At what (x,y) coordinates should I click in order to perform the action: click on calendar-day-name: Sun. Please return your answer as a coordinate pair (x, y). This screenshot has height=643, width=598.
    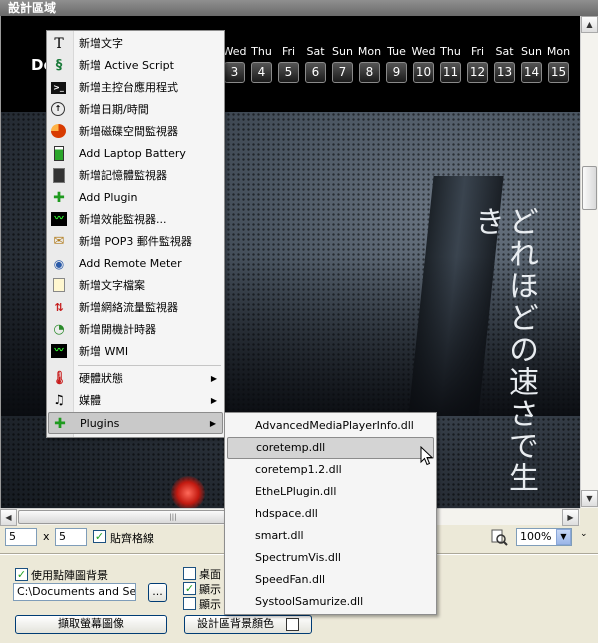
    Looking at the image, I should click on (531, 51).